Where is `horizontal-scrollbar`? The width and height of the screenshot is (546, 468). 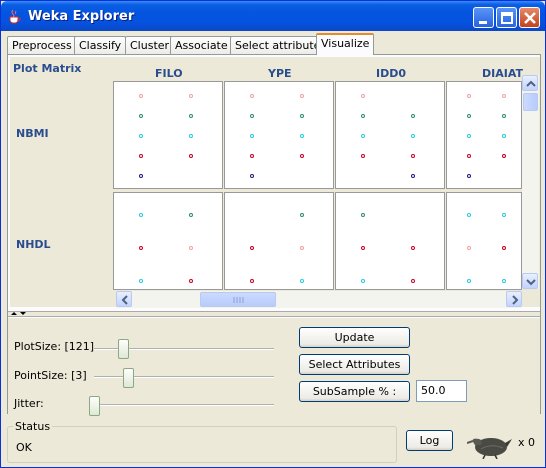
horizontal-scrollbar is located at coordinates (319, 299).